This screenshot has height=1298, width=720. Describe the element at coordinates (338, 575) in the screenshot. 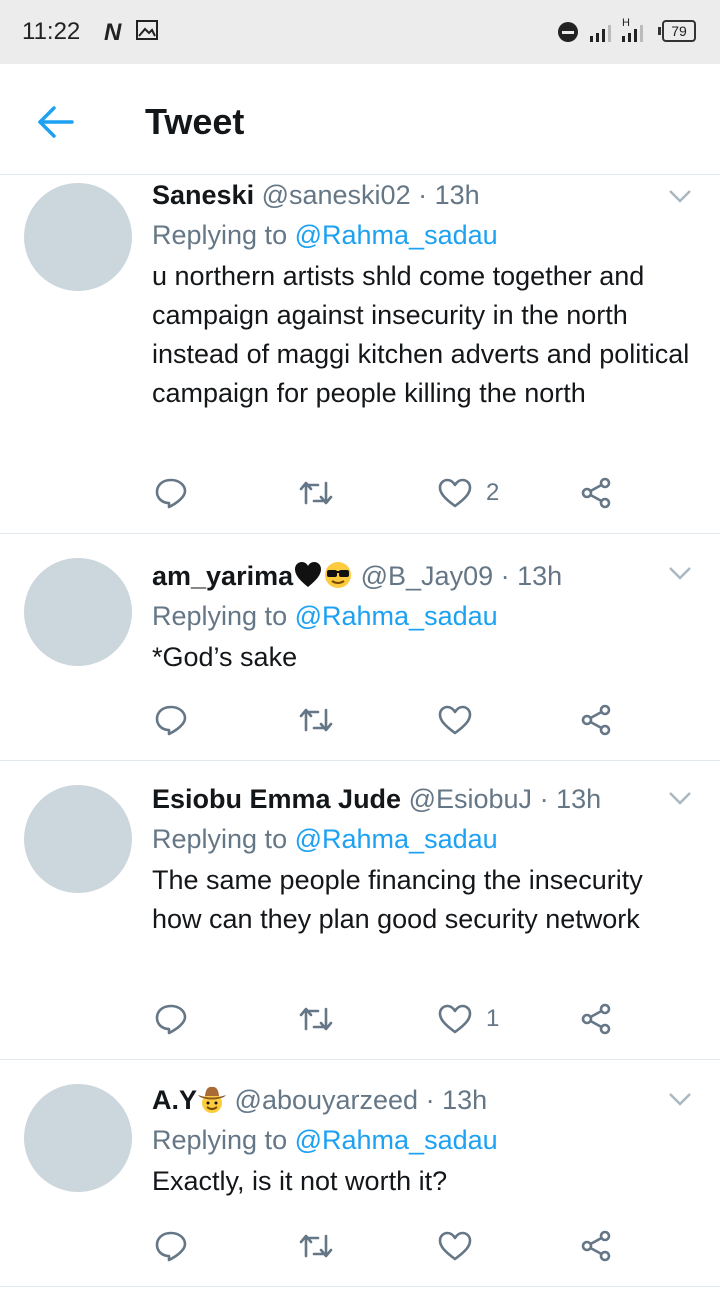

I see `sunglasses-emoji-icon` at that location.